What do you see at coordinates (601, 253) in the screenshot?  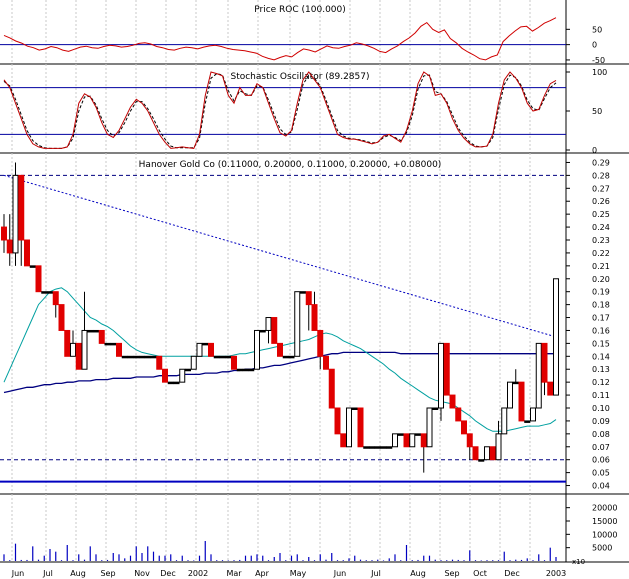 I see `price-tick-label: 0.22` at bounding box center [601, 253].